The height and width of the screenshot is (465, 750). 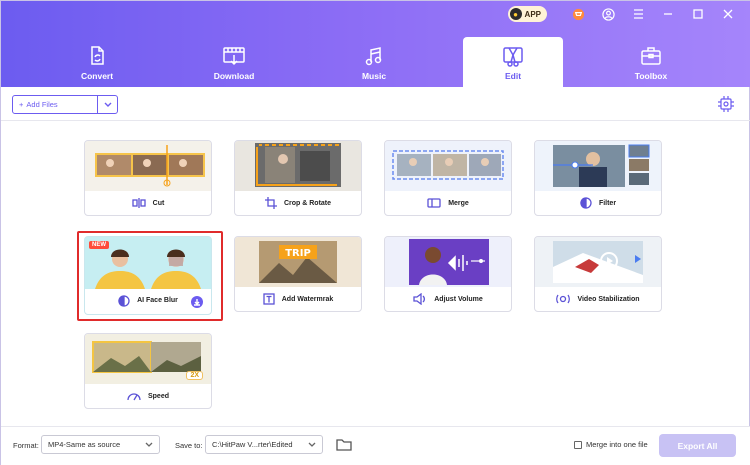 What do you see at coordinates (158, 396) in the screenshot?
I see `speed-label: Speed` at bounding box center [158, 396].